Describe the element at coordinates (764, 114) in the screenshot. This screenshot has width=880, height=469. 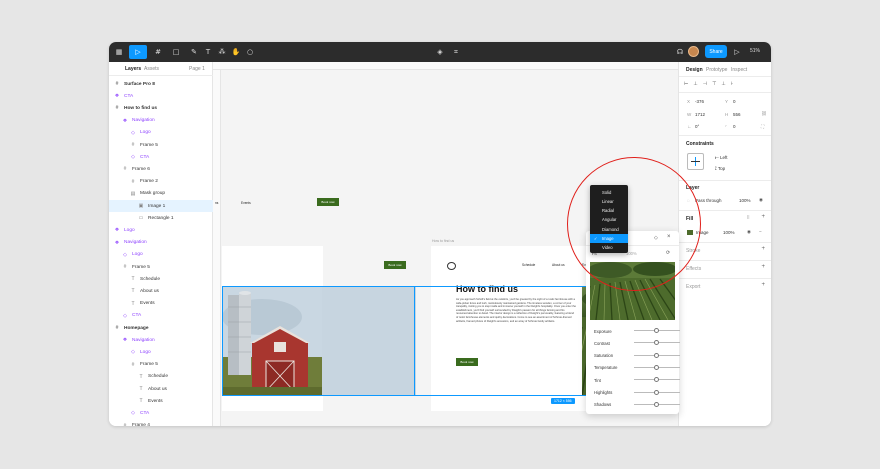
I see `constrain-proportions-icon: ⛓` at that location.